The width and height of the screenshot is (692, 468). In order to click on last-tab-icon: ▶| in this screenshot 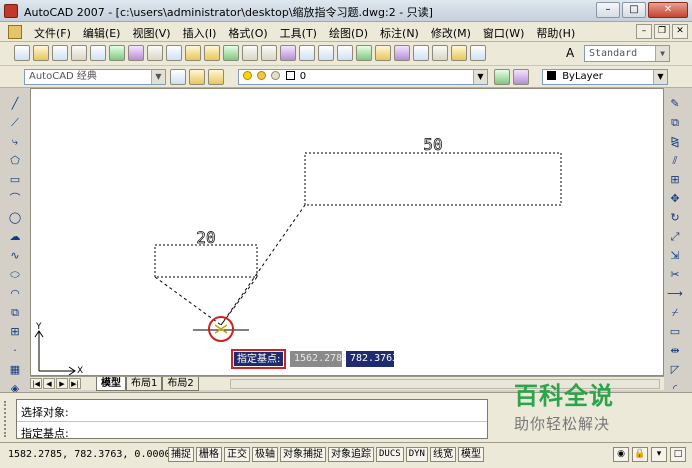, I will do `click(75, 383)`.